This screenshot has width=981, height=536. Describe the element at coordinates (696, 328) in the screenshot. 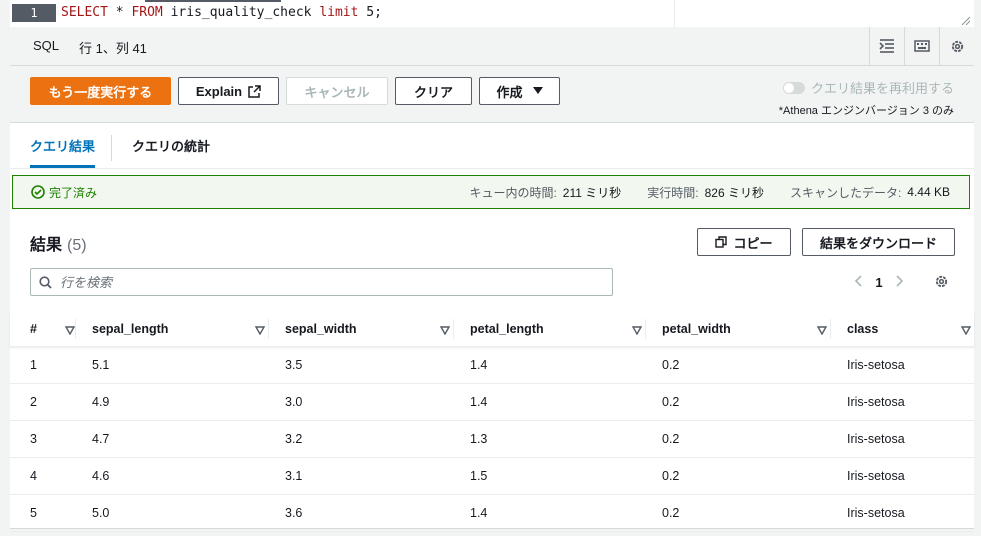

I see `column-header-label: petal_width` at that location.